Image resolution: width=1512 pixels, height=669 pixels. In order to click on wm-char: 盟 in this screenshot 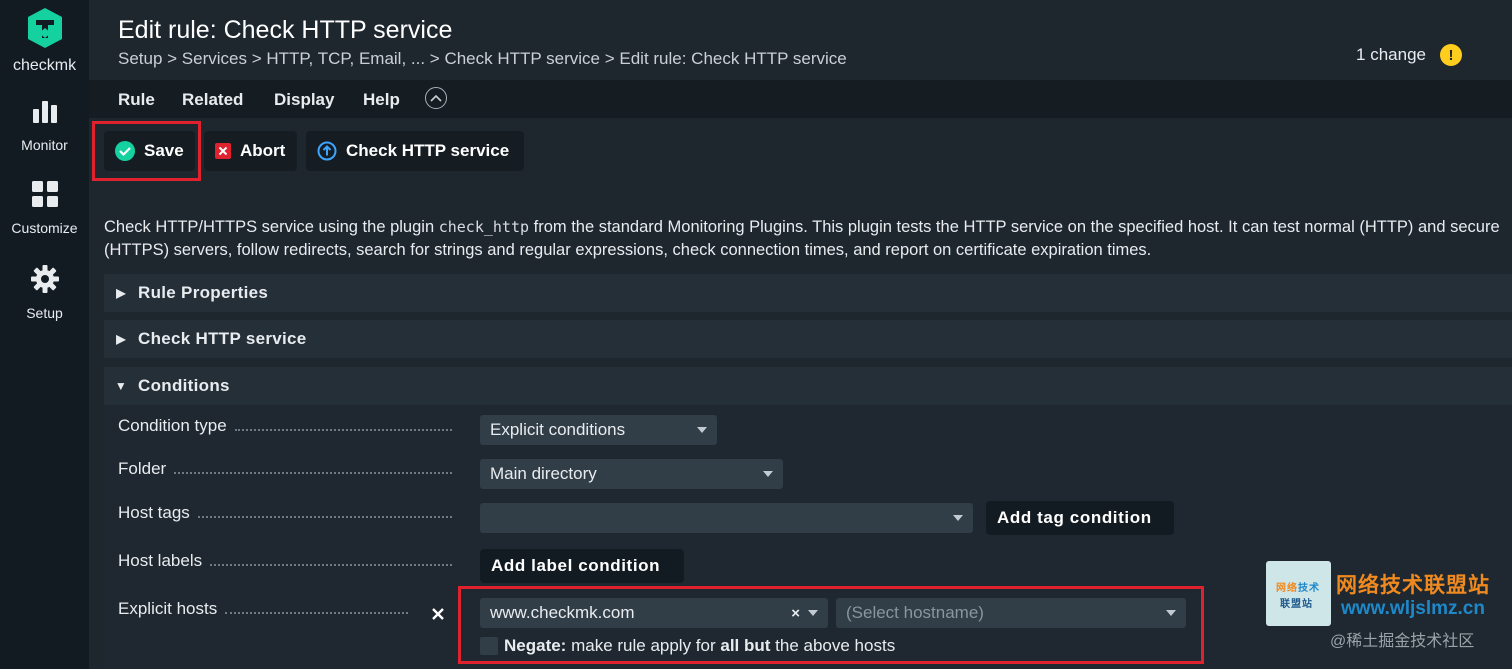, I will do `click(1296, 604)`.